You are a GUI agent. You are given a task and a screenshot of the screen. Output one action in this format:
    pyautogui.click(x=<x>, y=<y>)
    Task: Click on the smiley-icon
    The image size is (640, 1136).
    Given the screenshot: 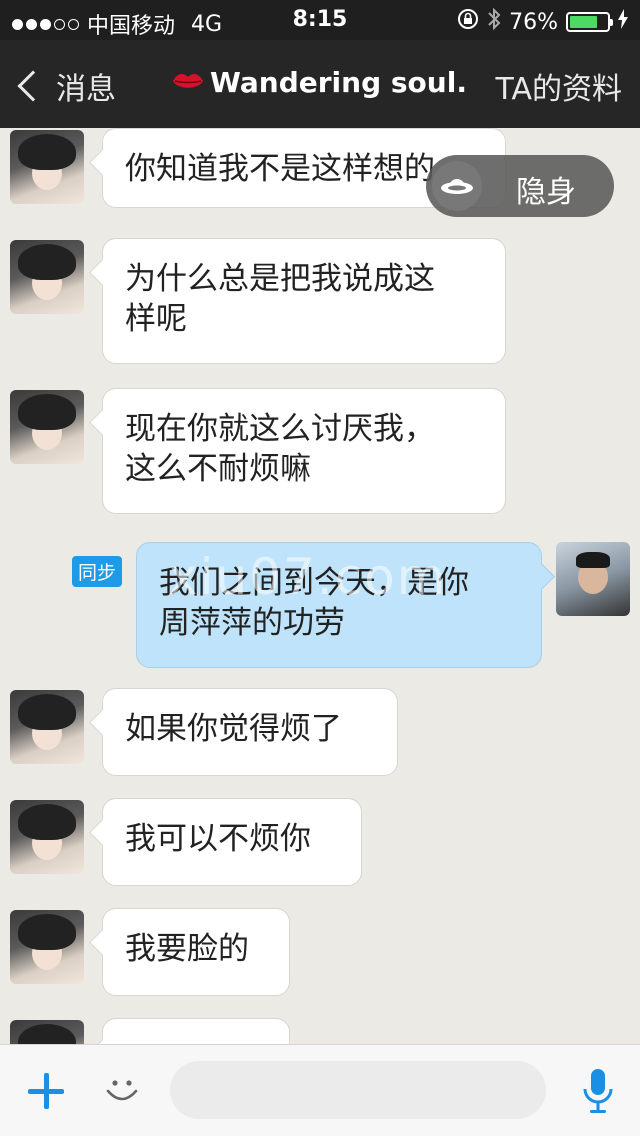 What is the action you would take?
    pyautogui.click(x=122, y=1090)
    